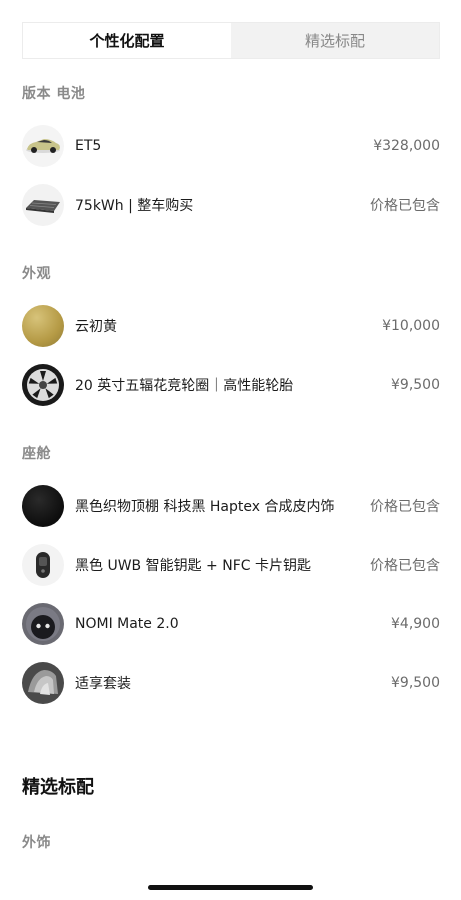 This screenshot has height=900, width=461. Describe the element at coordinates (36, 274) in the screenshot. I see `section-label-exterior: 外观` at that location.